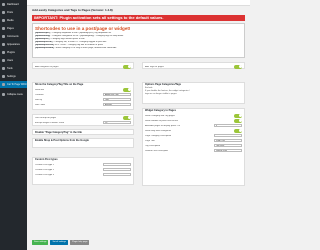 The height and width of the screenshot is (250, 320). I want to click on add-tags-label: Add Tags for pages, so click(154, 66).